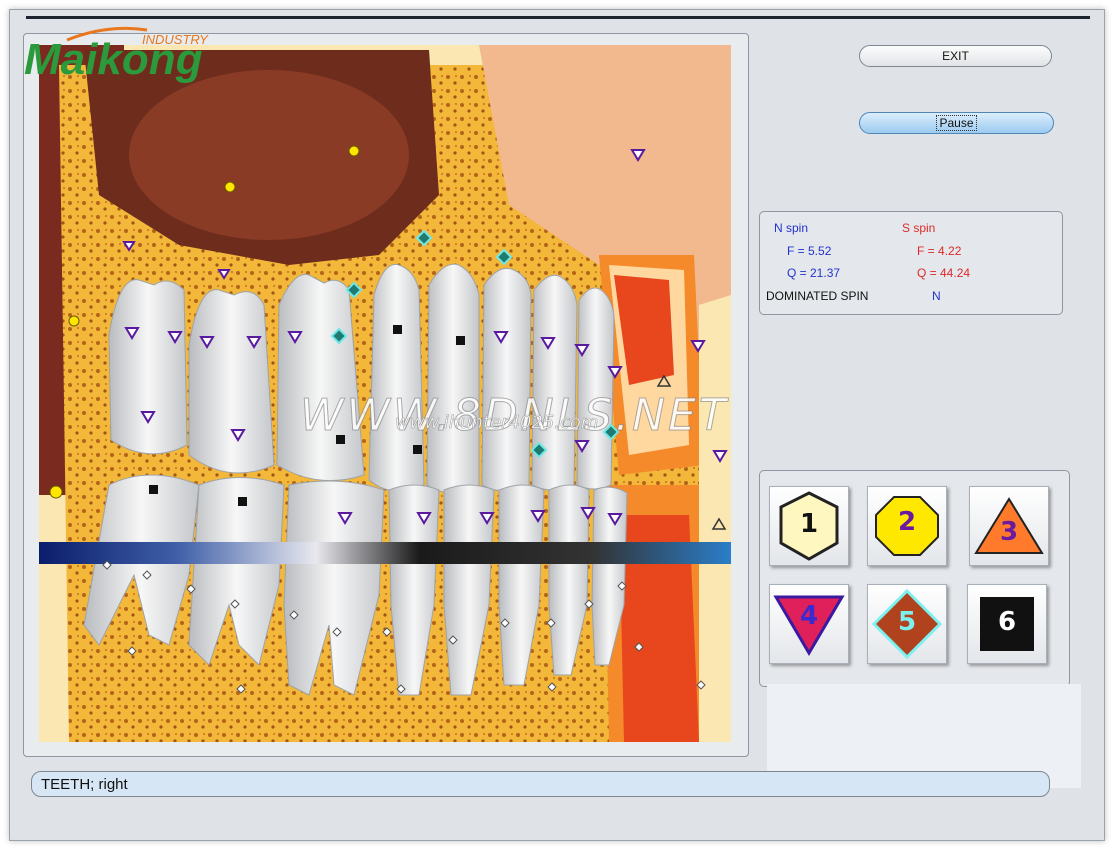 This screenshot has height=848, width=1112. I want to click on marker-6-label: 6, so click(1007, 622).